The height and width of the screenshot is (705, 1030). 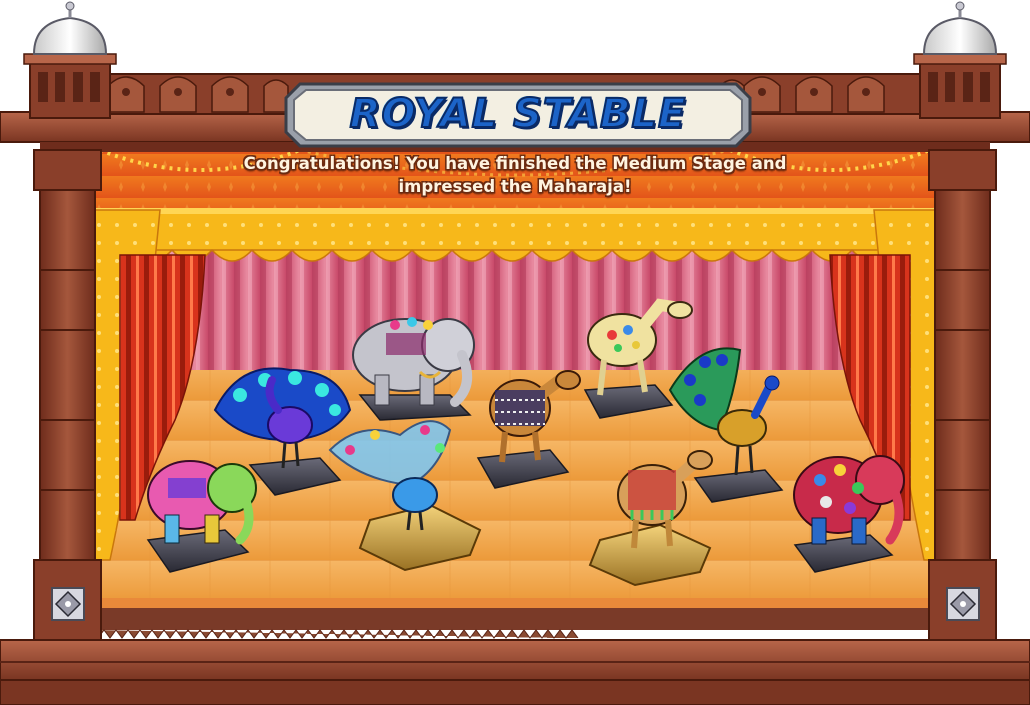 What do you see at coordinates (960, 60) in the screenshot?
I see `right-dome-pavilion` at bounding box center [960, 60].